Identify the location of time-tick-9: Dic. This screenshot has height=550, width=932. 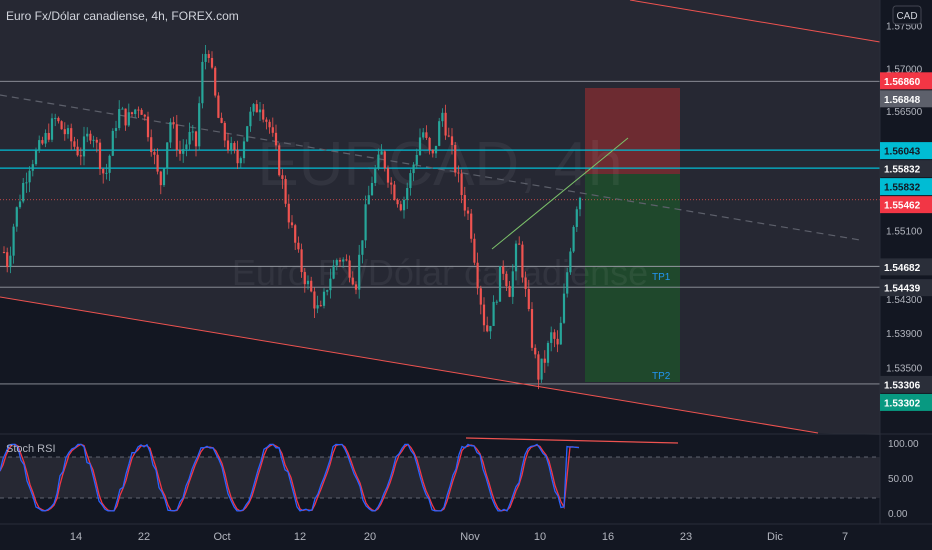
(775, 537).